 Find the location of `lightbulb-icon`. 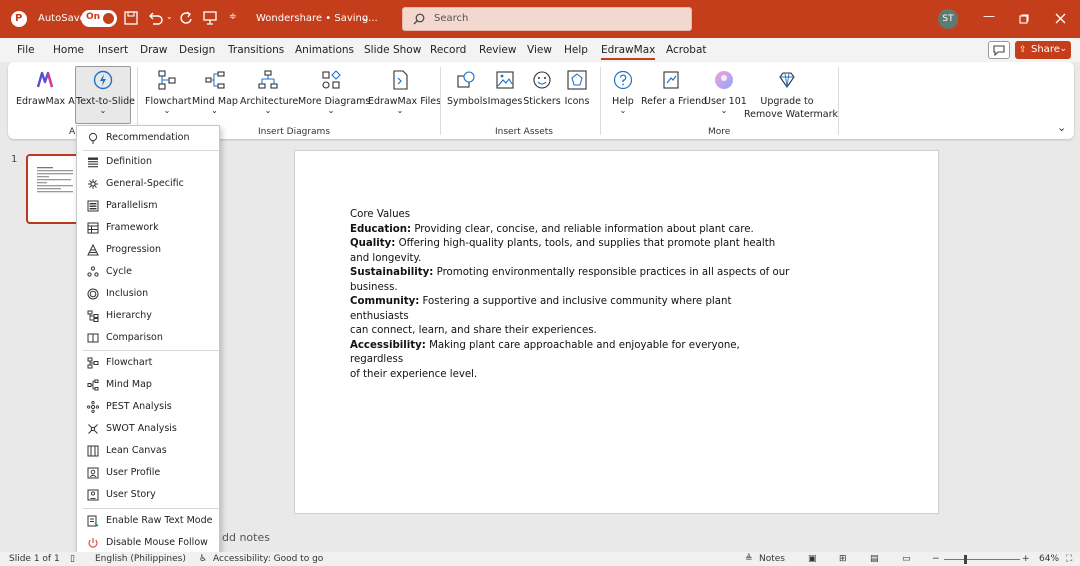

lightbulb-icon is located at coordinates (93, 138).